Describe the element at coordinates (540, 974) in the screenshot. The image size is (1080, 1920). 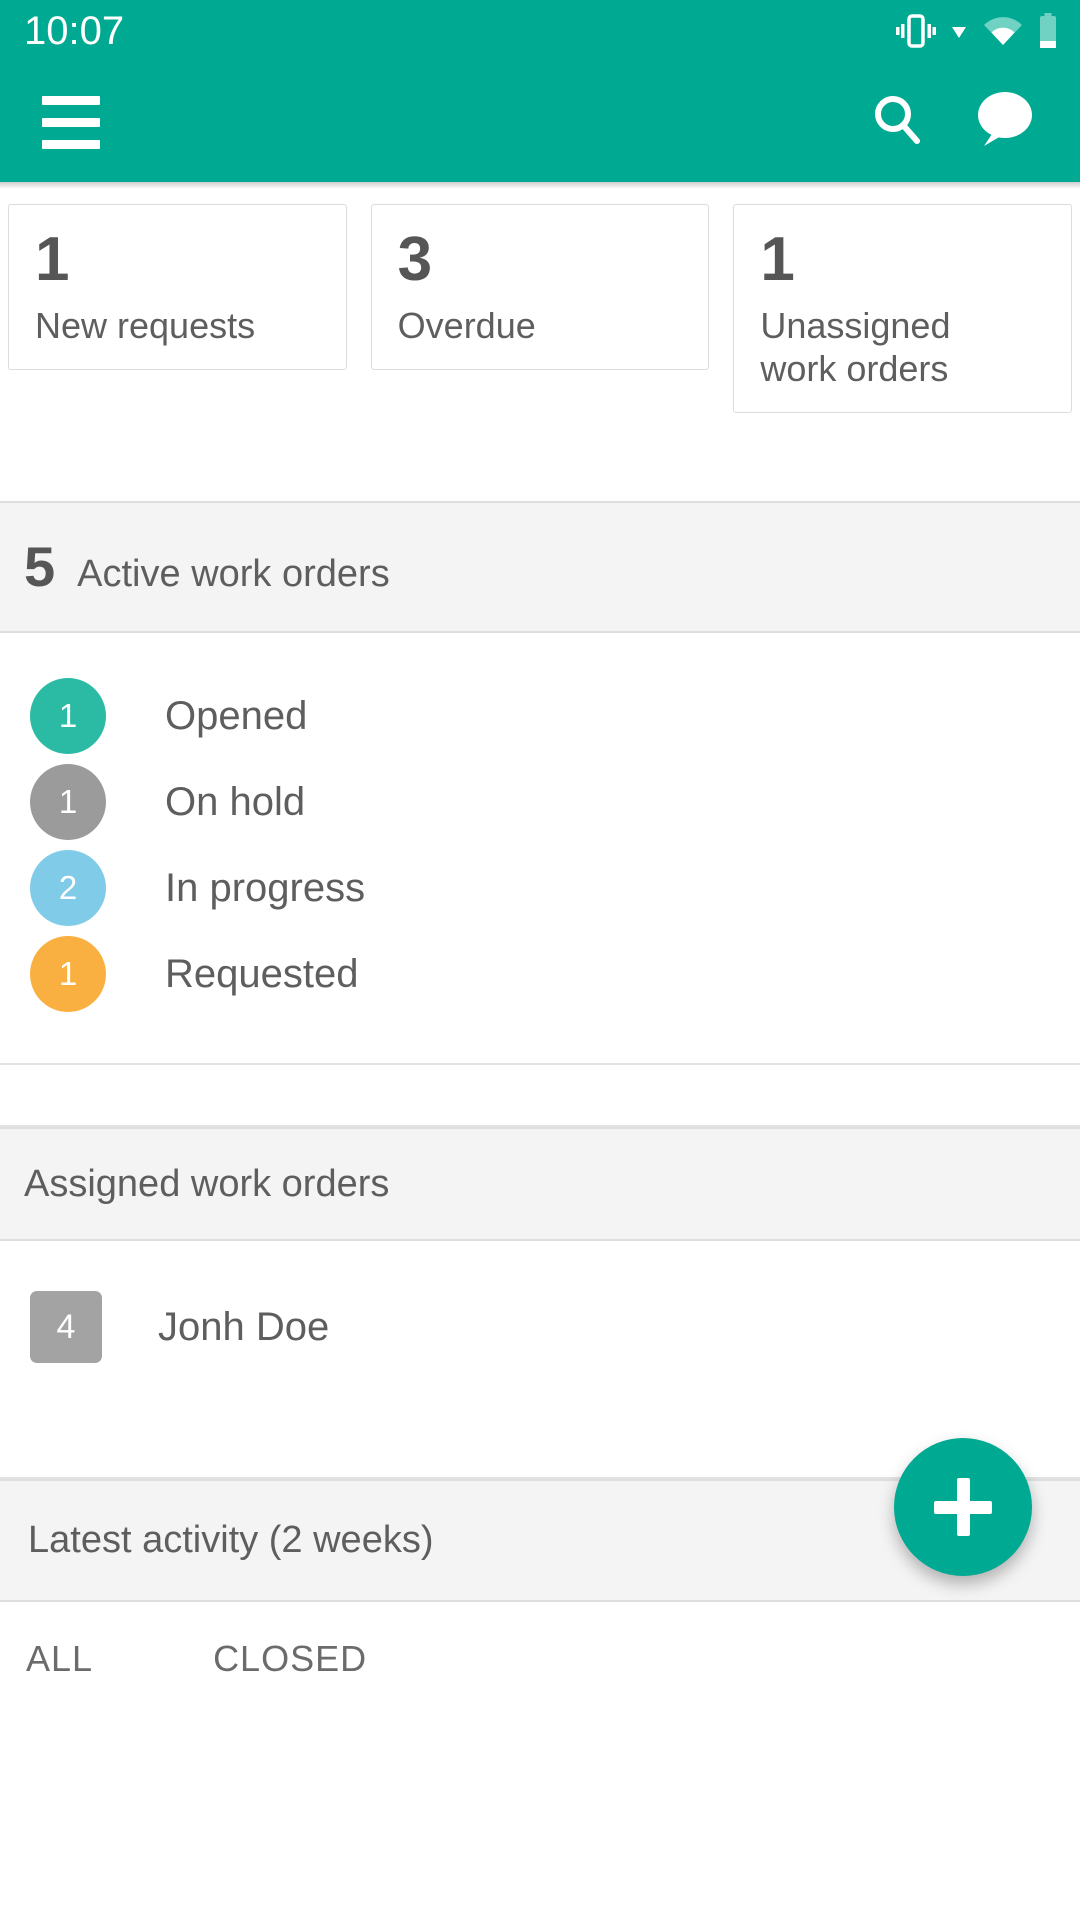
I see `status-row-requested: 1 Requested` at that location.